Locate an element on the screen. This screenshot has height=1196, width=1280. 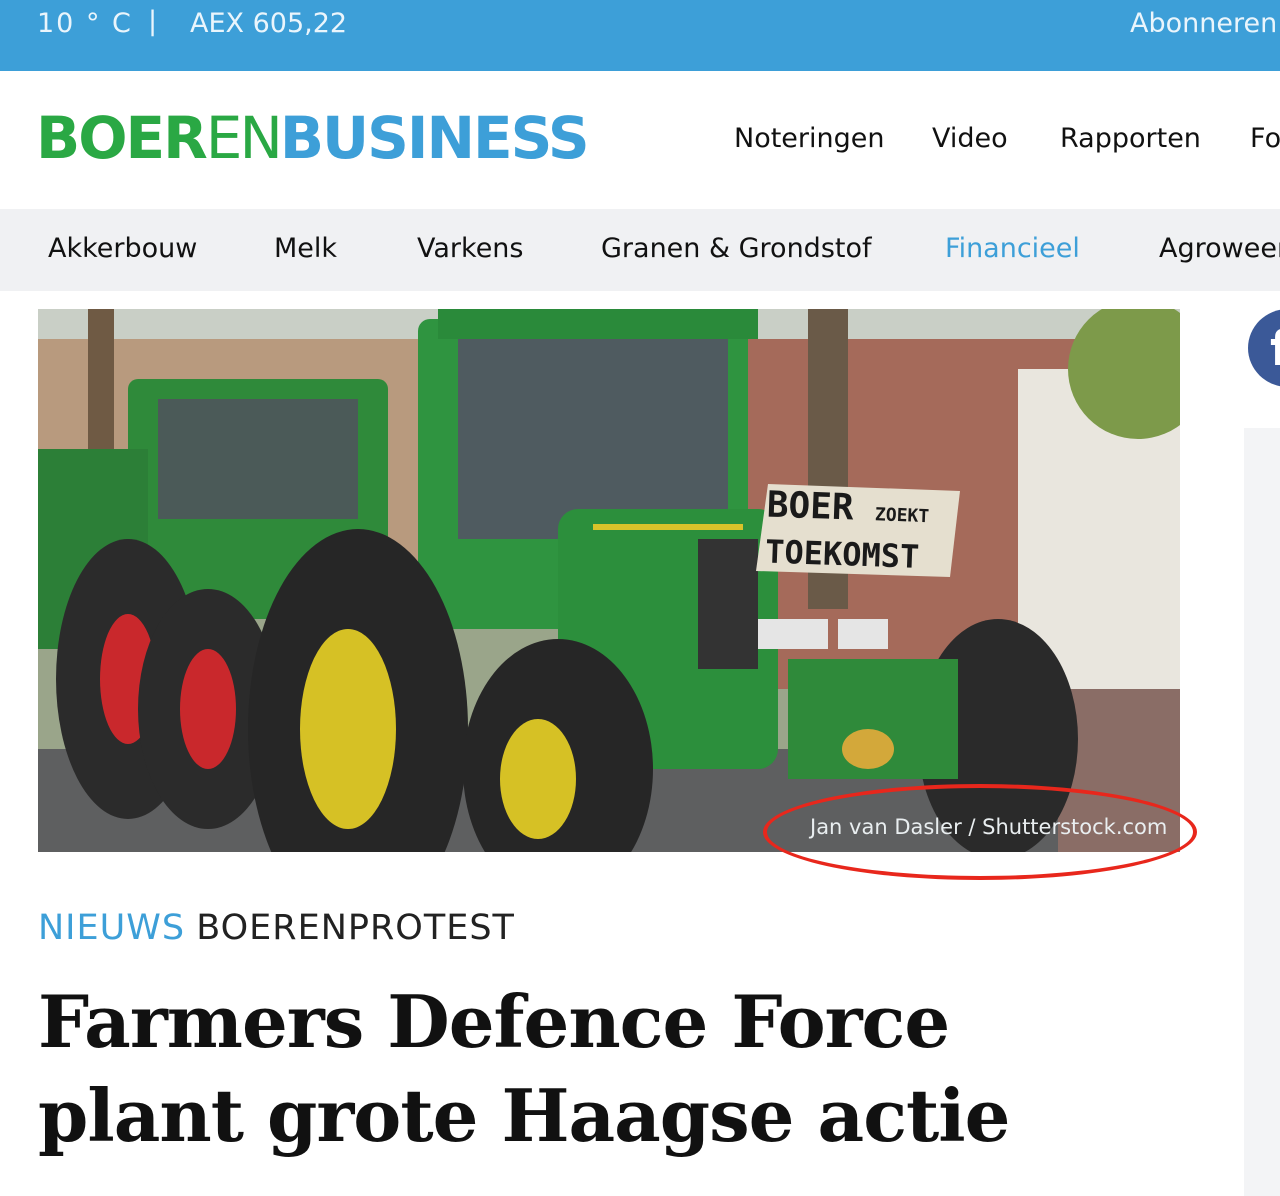
sign-line-2: TOEKOMST is located at coordinates (842, 554).